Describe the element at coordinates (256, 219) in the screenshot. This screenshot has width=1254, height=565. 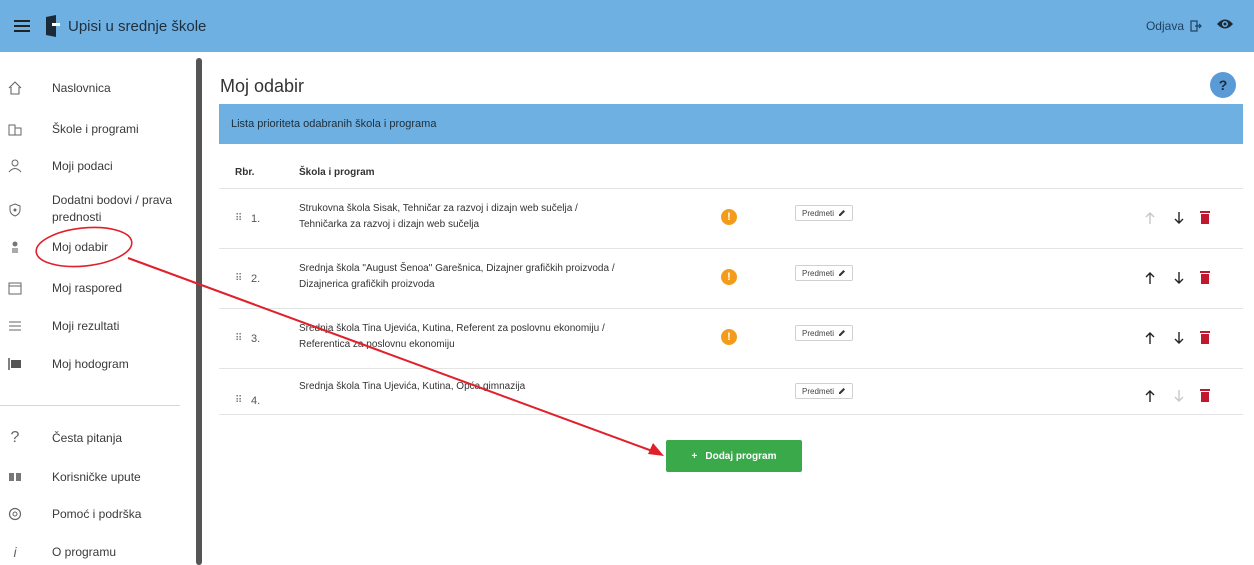
I see `row-rank: 1.` at that location.